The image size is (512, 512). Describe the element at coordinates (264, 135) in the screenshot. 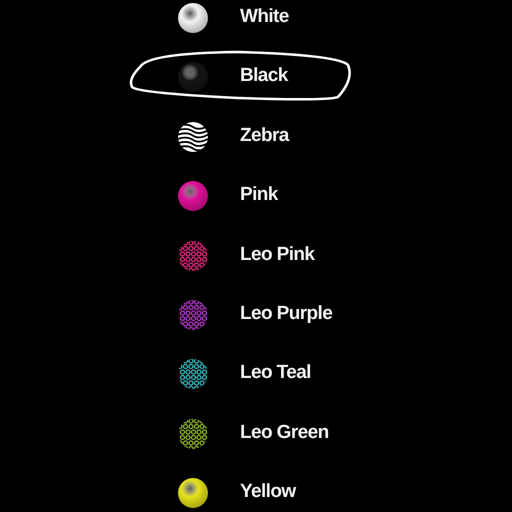

I see `option-label: Zebra` at that location.